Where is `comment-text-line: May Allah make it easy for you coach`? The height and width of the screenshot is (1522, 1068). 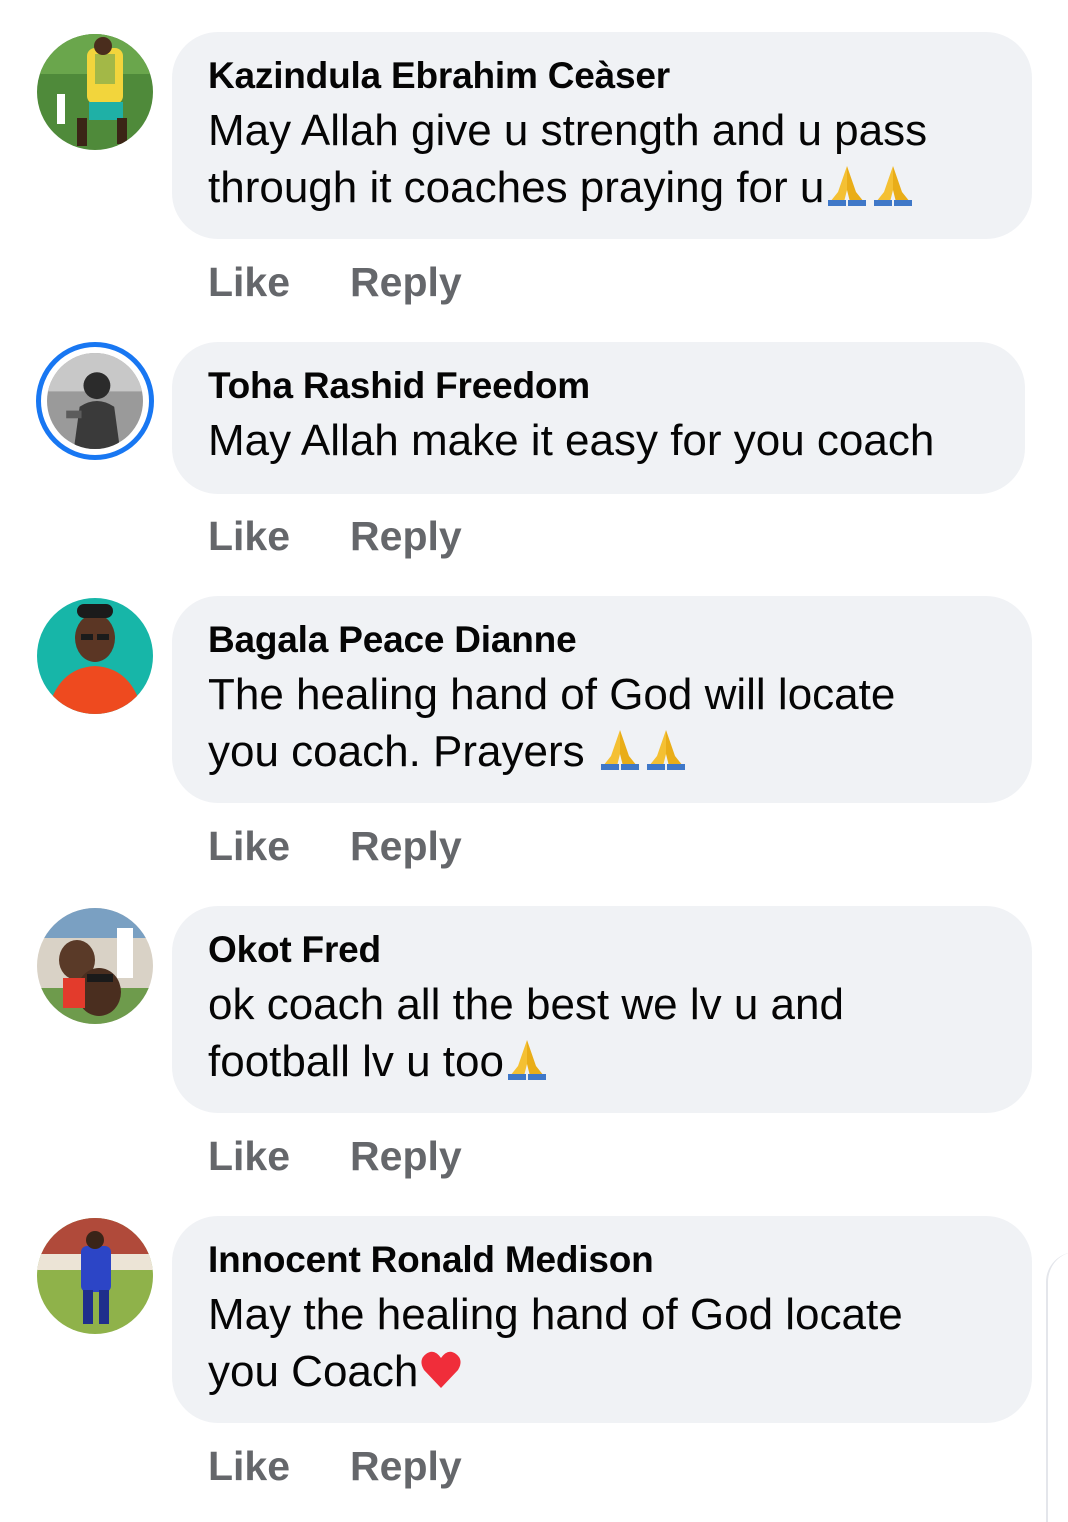 comment-text-line: May Allah make it easy for you coach is located at coordinates (571, 440).